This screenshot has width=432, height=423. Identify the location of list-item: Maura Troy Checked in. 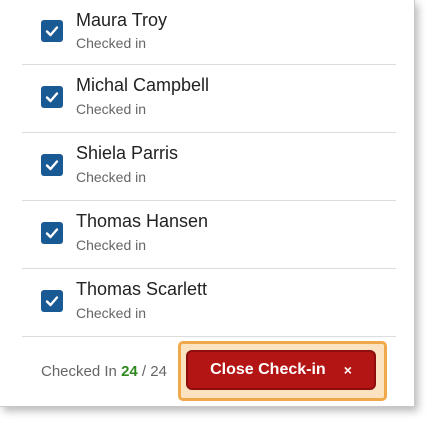
(209, 32).